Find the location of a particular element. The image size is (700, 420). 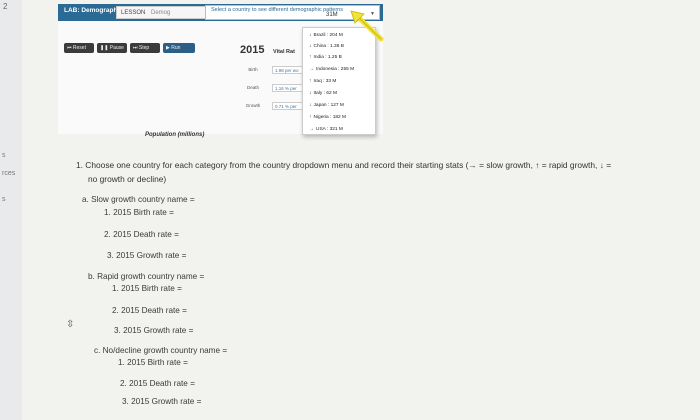

decline-growth-rate-prompt: 3. 2015 Growth rate = is located at coordinates (162, 401).